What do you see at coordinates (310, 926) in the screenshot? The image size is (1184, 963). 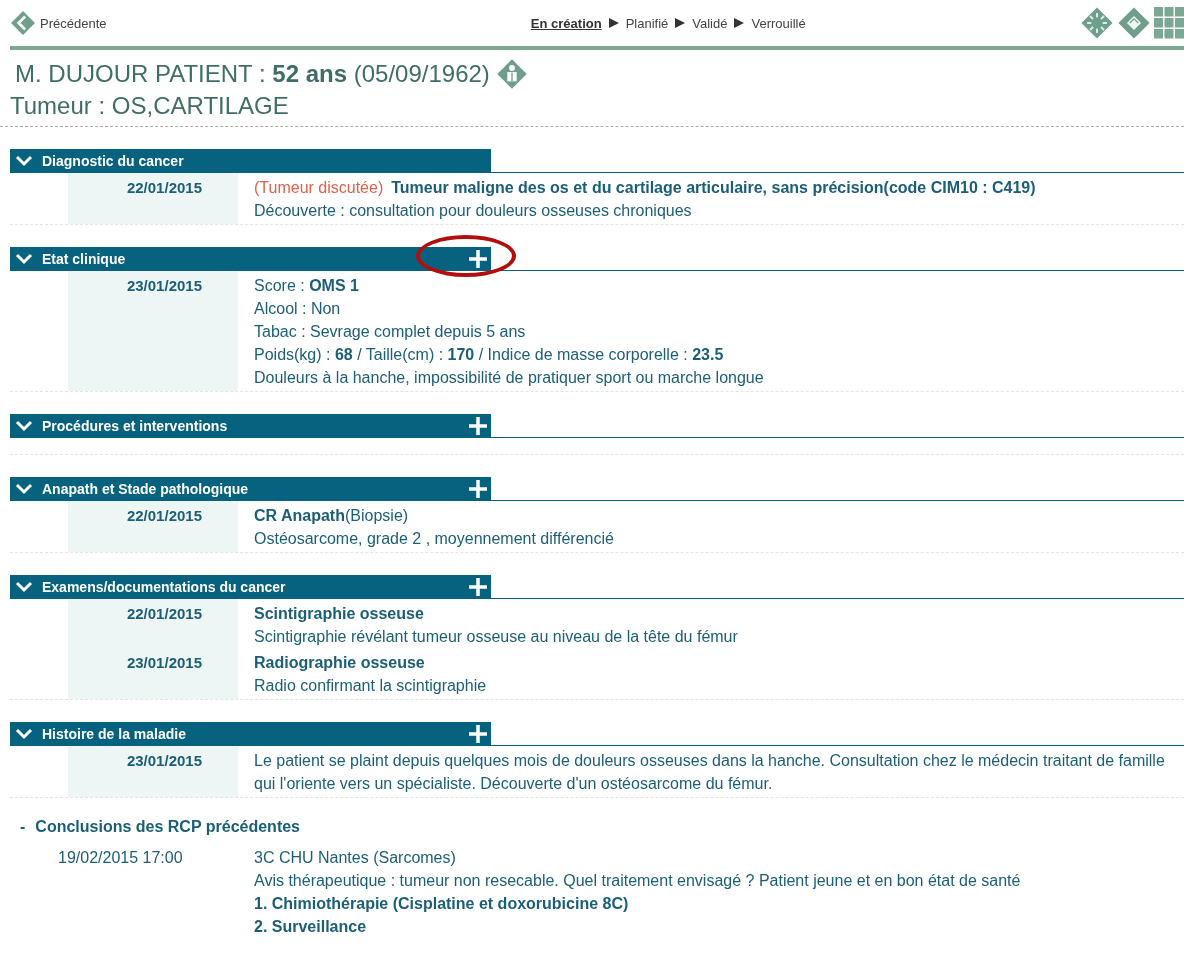 I see `conclusion-text: 2. Surveillance` at bounding box center [310, 926].